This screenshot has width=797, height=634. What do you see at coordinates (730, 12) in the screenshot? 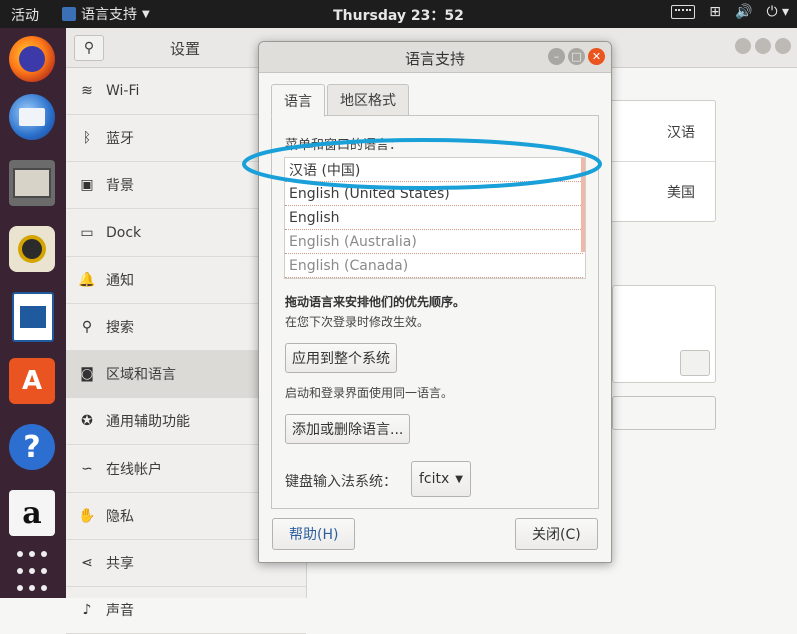
I see `system-tray: ⊞ 🔊 ⏻ ▾` at bounding box center [730, 12].